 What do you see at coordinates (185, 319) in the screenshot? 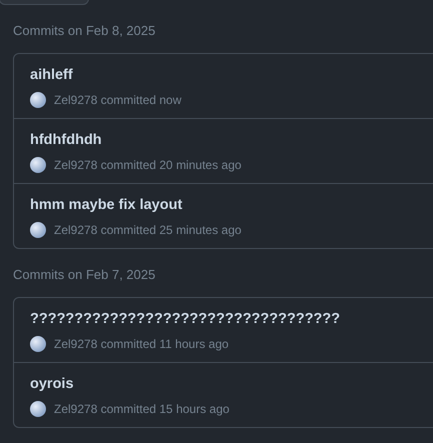
I see `commit-title: ???????????????????????????????????` at bounding box center [185, 319].